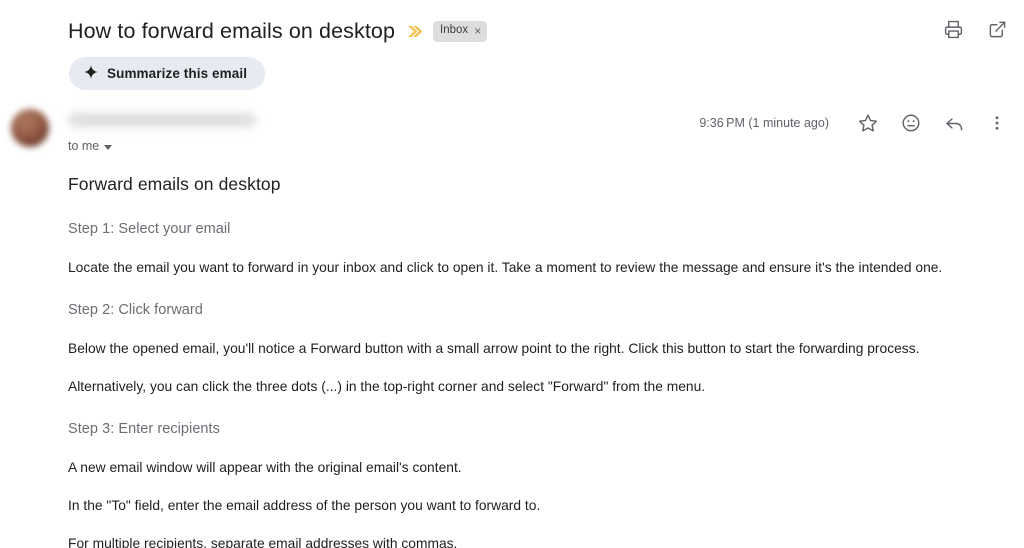 This screenshot has width=1024, height=548. What do you see at coordinates (232, 31) in the screenshot?
I see `page-title: How to forward emails on desktop` at bounding box center [232, 31].